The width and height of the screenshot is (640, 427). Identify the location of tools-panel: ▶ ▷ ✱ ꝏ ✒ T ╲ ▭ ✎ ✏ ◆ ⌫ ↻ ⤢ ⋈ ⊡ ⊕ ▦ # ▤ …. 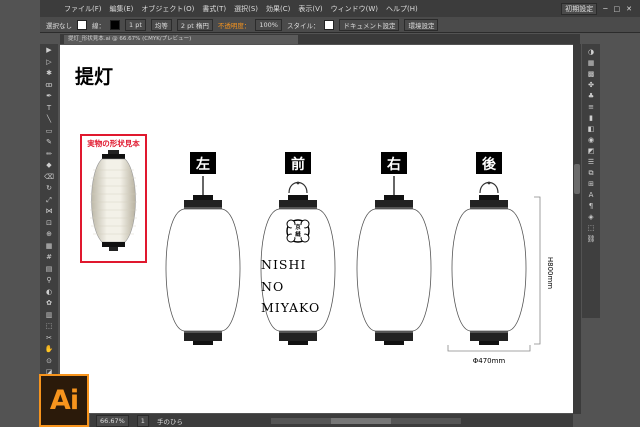
(49, 216).